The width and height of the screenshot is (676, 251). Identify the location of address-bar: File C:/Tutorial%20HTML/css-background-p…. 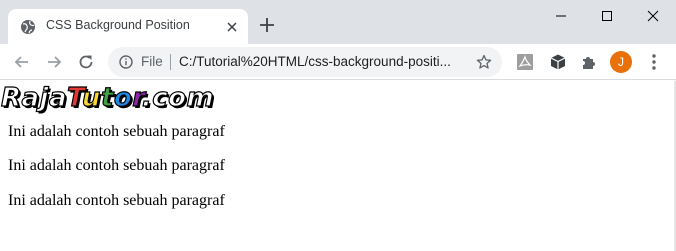
(305, 62).